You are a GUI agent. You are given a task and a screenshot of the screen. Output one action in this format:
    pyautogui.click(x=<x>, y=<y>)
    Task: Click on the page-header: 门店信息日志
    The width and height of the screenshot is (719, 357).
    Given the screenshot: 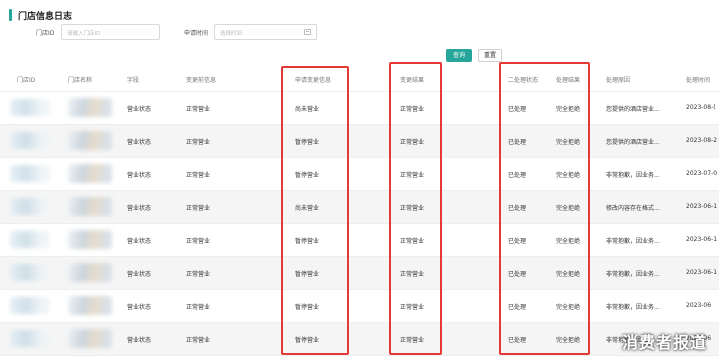 What is the action you would take?
    pyautogui.click(x=40, y=15)
    